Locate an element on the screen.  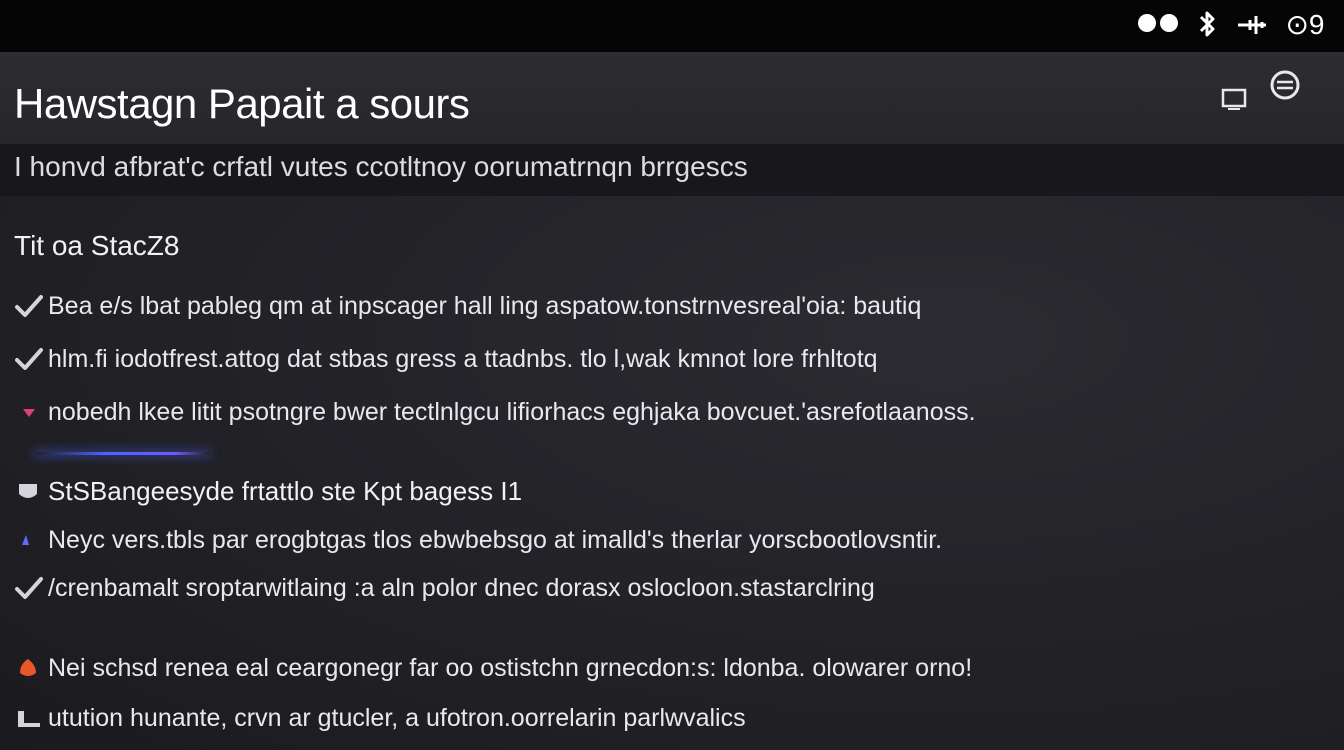
page-title: Hawstagn Papait a sours is located at coordinates (242, 103).